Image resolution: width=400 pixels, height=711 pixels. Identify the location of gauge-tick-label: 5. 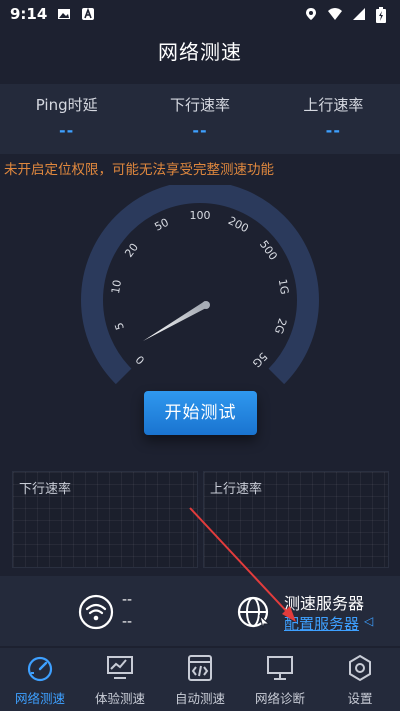
(119, 326).